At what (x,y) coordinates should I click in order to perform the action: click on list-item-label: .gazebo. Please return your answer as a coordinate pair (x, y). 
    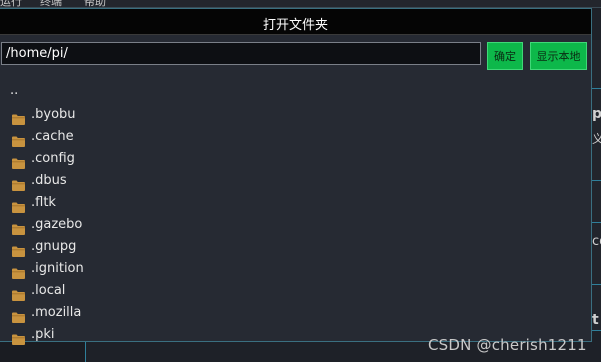
    Looking at the image, I should click on (57, 224).